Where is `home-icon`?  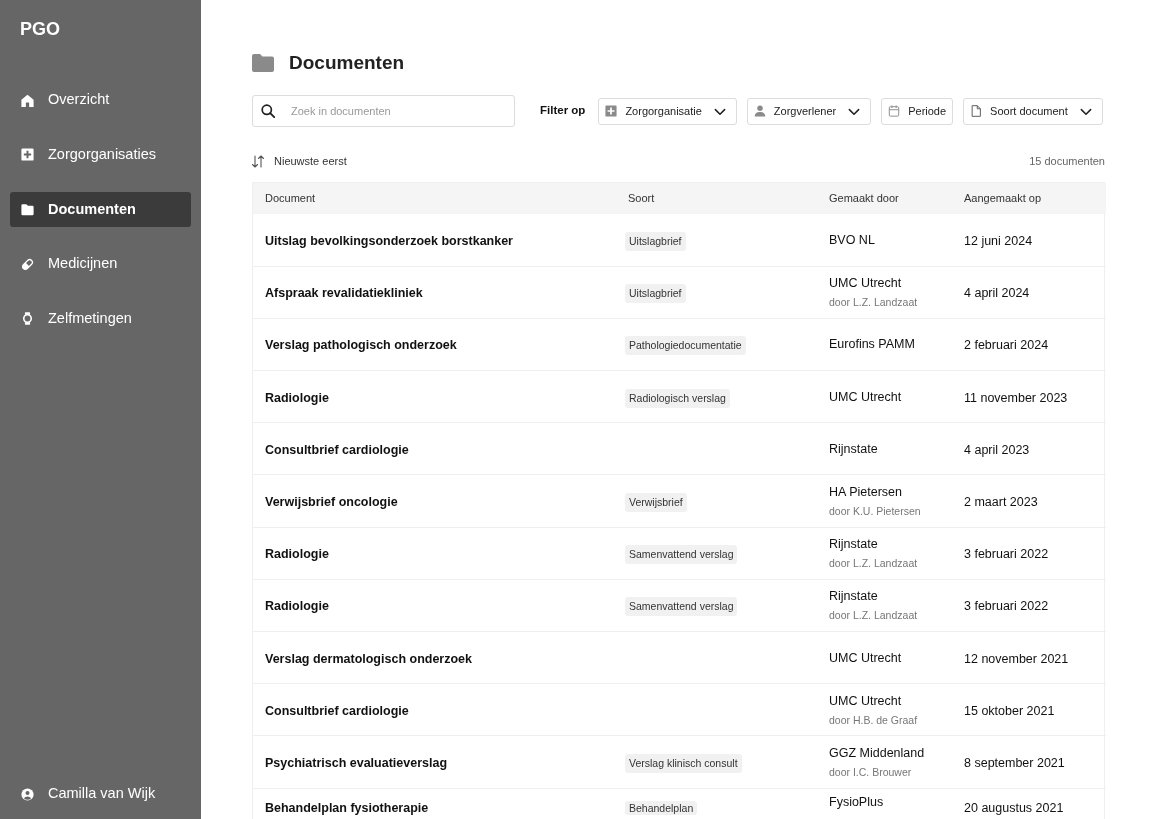 home-icon is located at coordinates (27, 100).